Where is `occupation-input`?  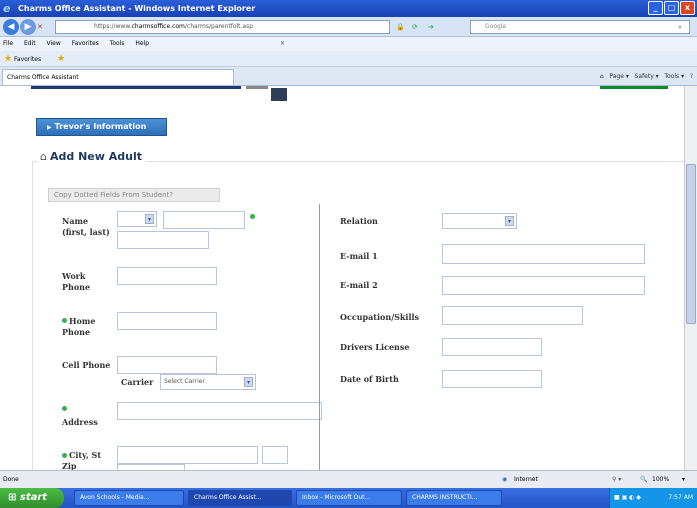
occupation-input is located at coordinates (512, 315).